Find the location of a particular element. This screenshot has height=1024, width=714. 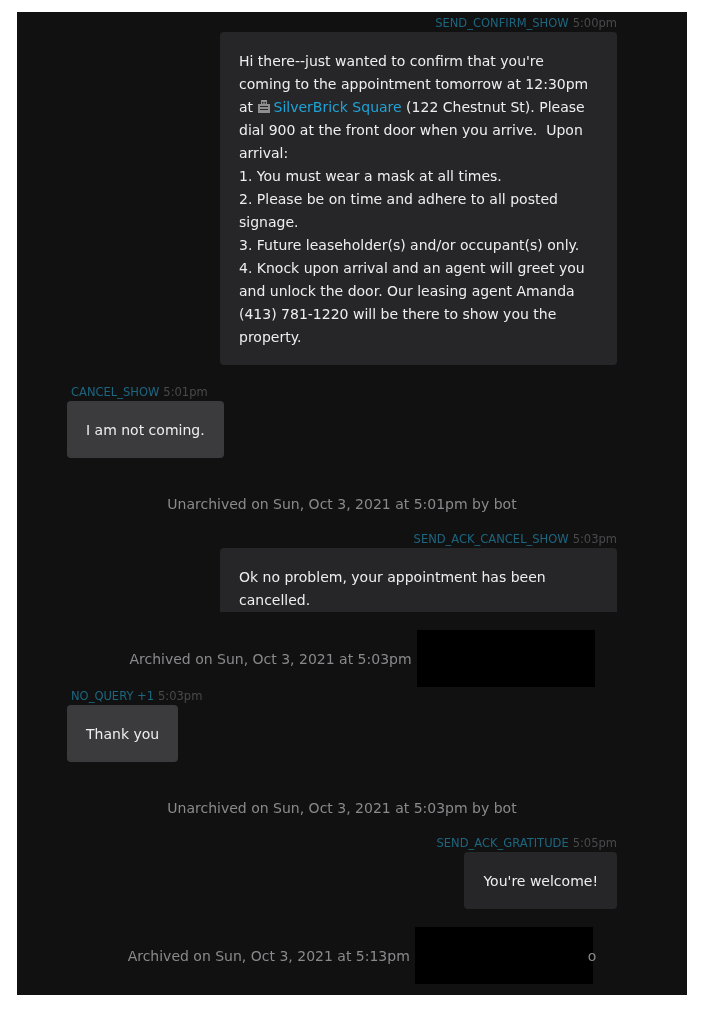

message-bubble: You're welcome! is located at coordinates (540, 880).